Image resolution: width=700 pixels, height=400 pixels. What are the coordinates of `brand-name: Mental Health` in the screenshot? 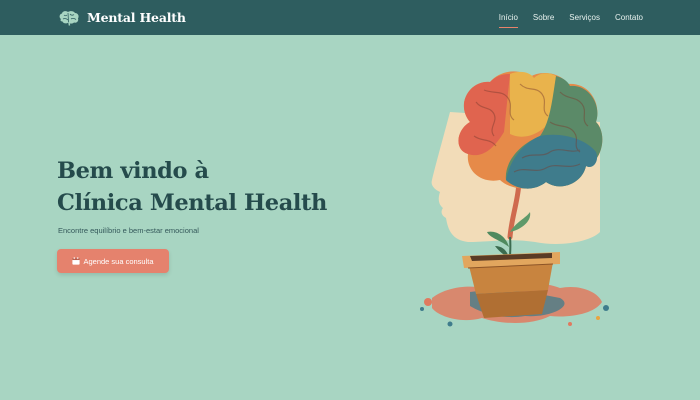 It's located at (136, 17).